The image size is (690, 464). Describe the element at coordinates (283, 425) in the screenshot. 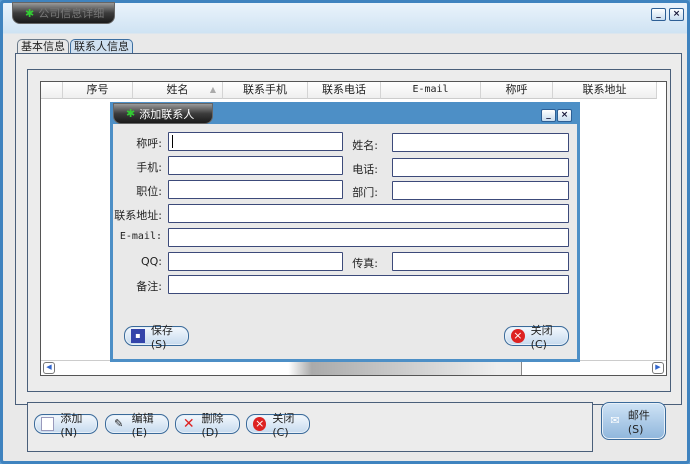

I see `close-label: 关闭(C)` at that location.